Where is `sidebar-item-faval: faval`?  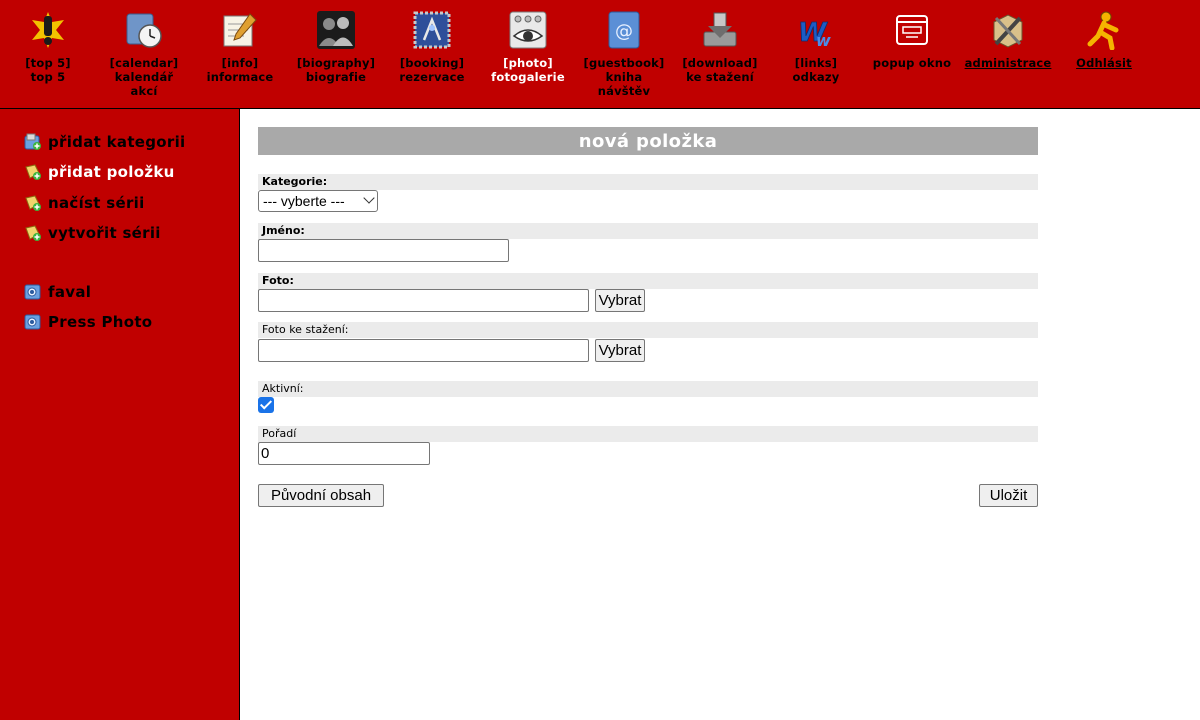 sidebar-item-faval: faval is located at coordinates (57, 292).